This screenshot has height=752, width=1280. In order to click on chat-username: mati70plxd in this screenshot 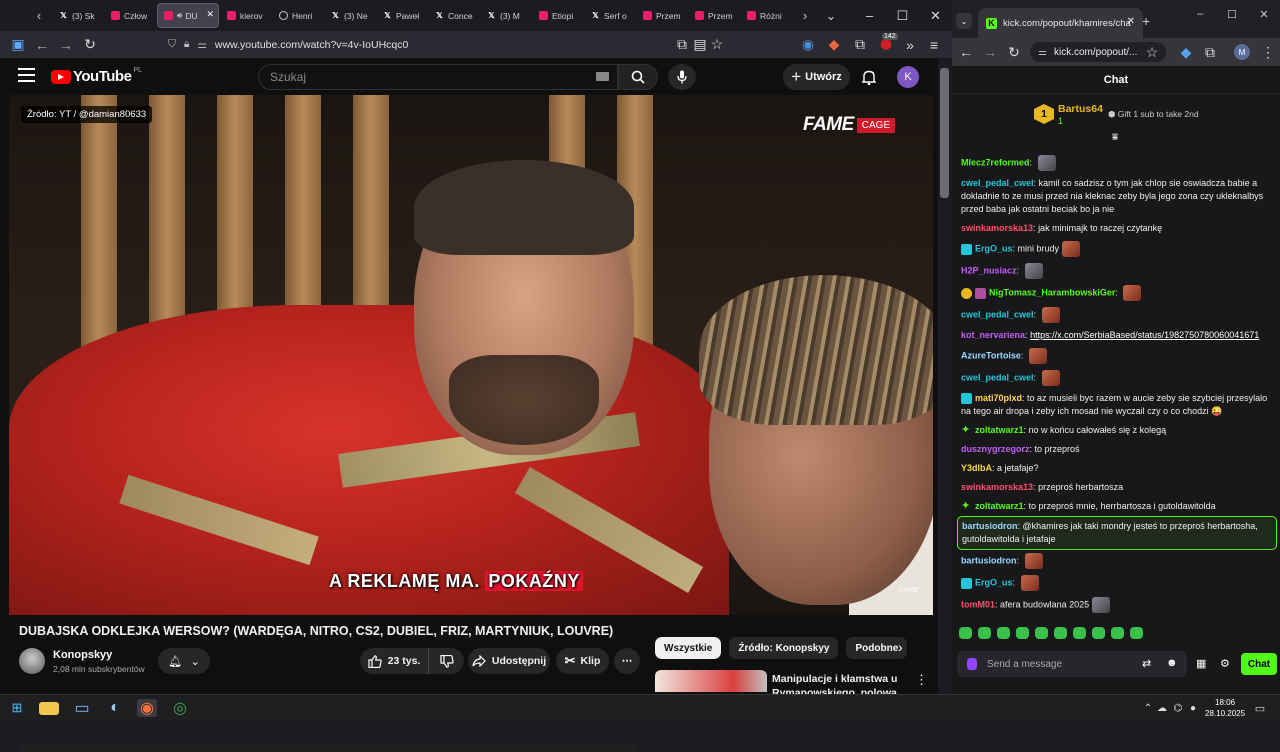, I will do `click(998, 398)`.